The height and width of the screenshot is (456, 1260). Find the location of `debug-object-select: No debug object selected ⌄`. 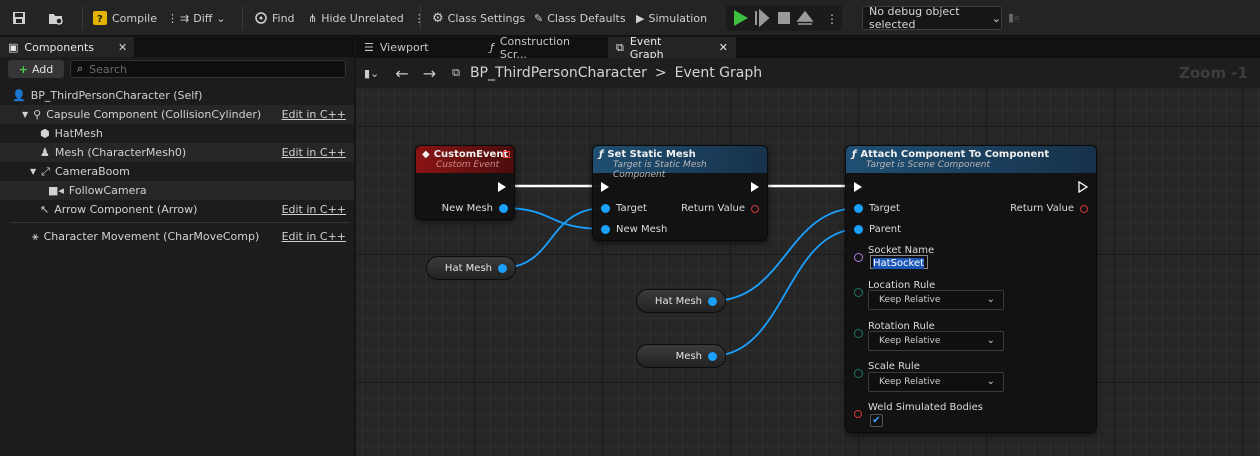

debug-object-select: No debug object selected ⌄ is located at coordinates (932, 18).